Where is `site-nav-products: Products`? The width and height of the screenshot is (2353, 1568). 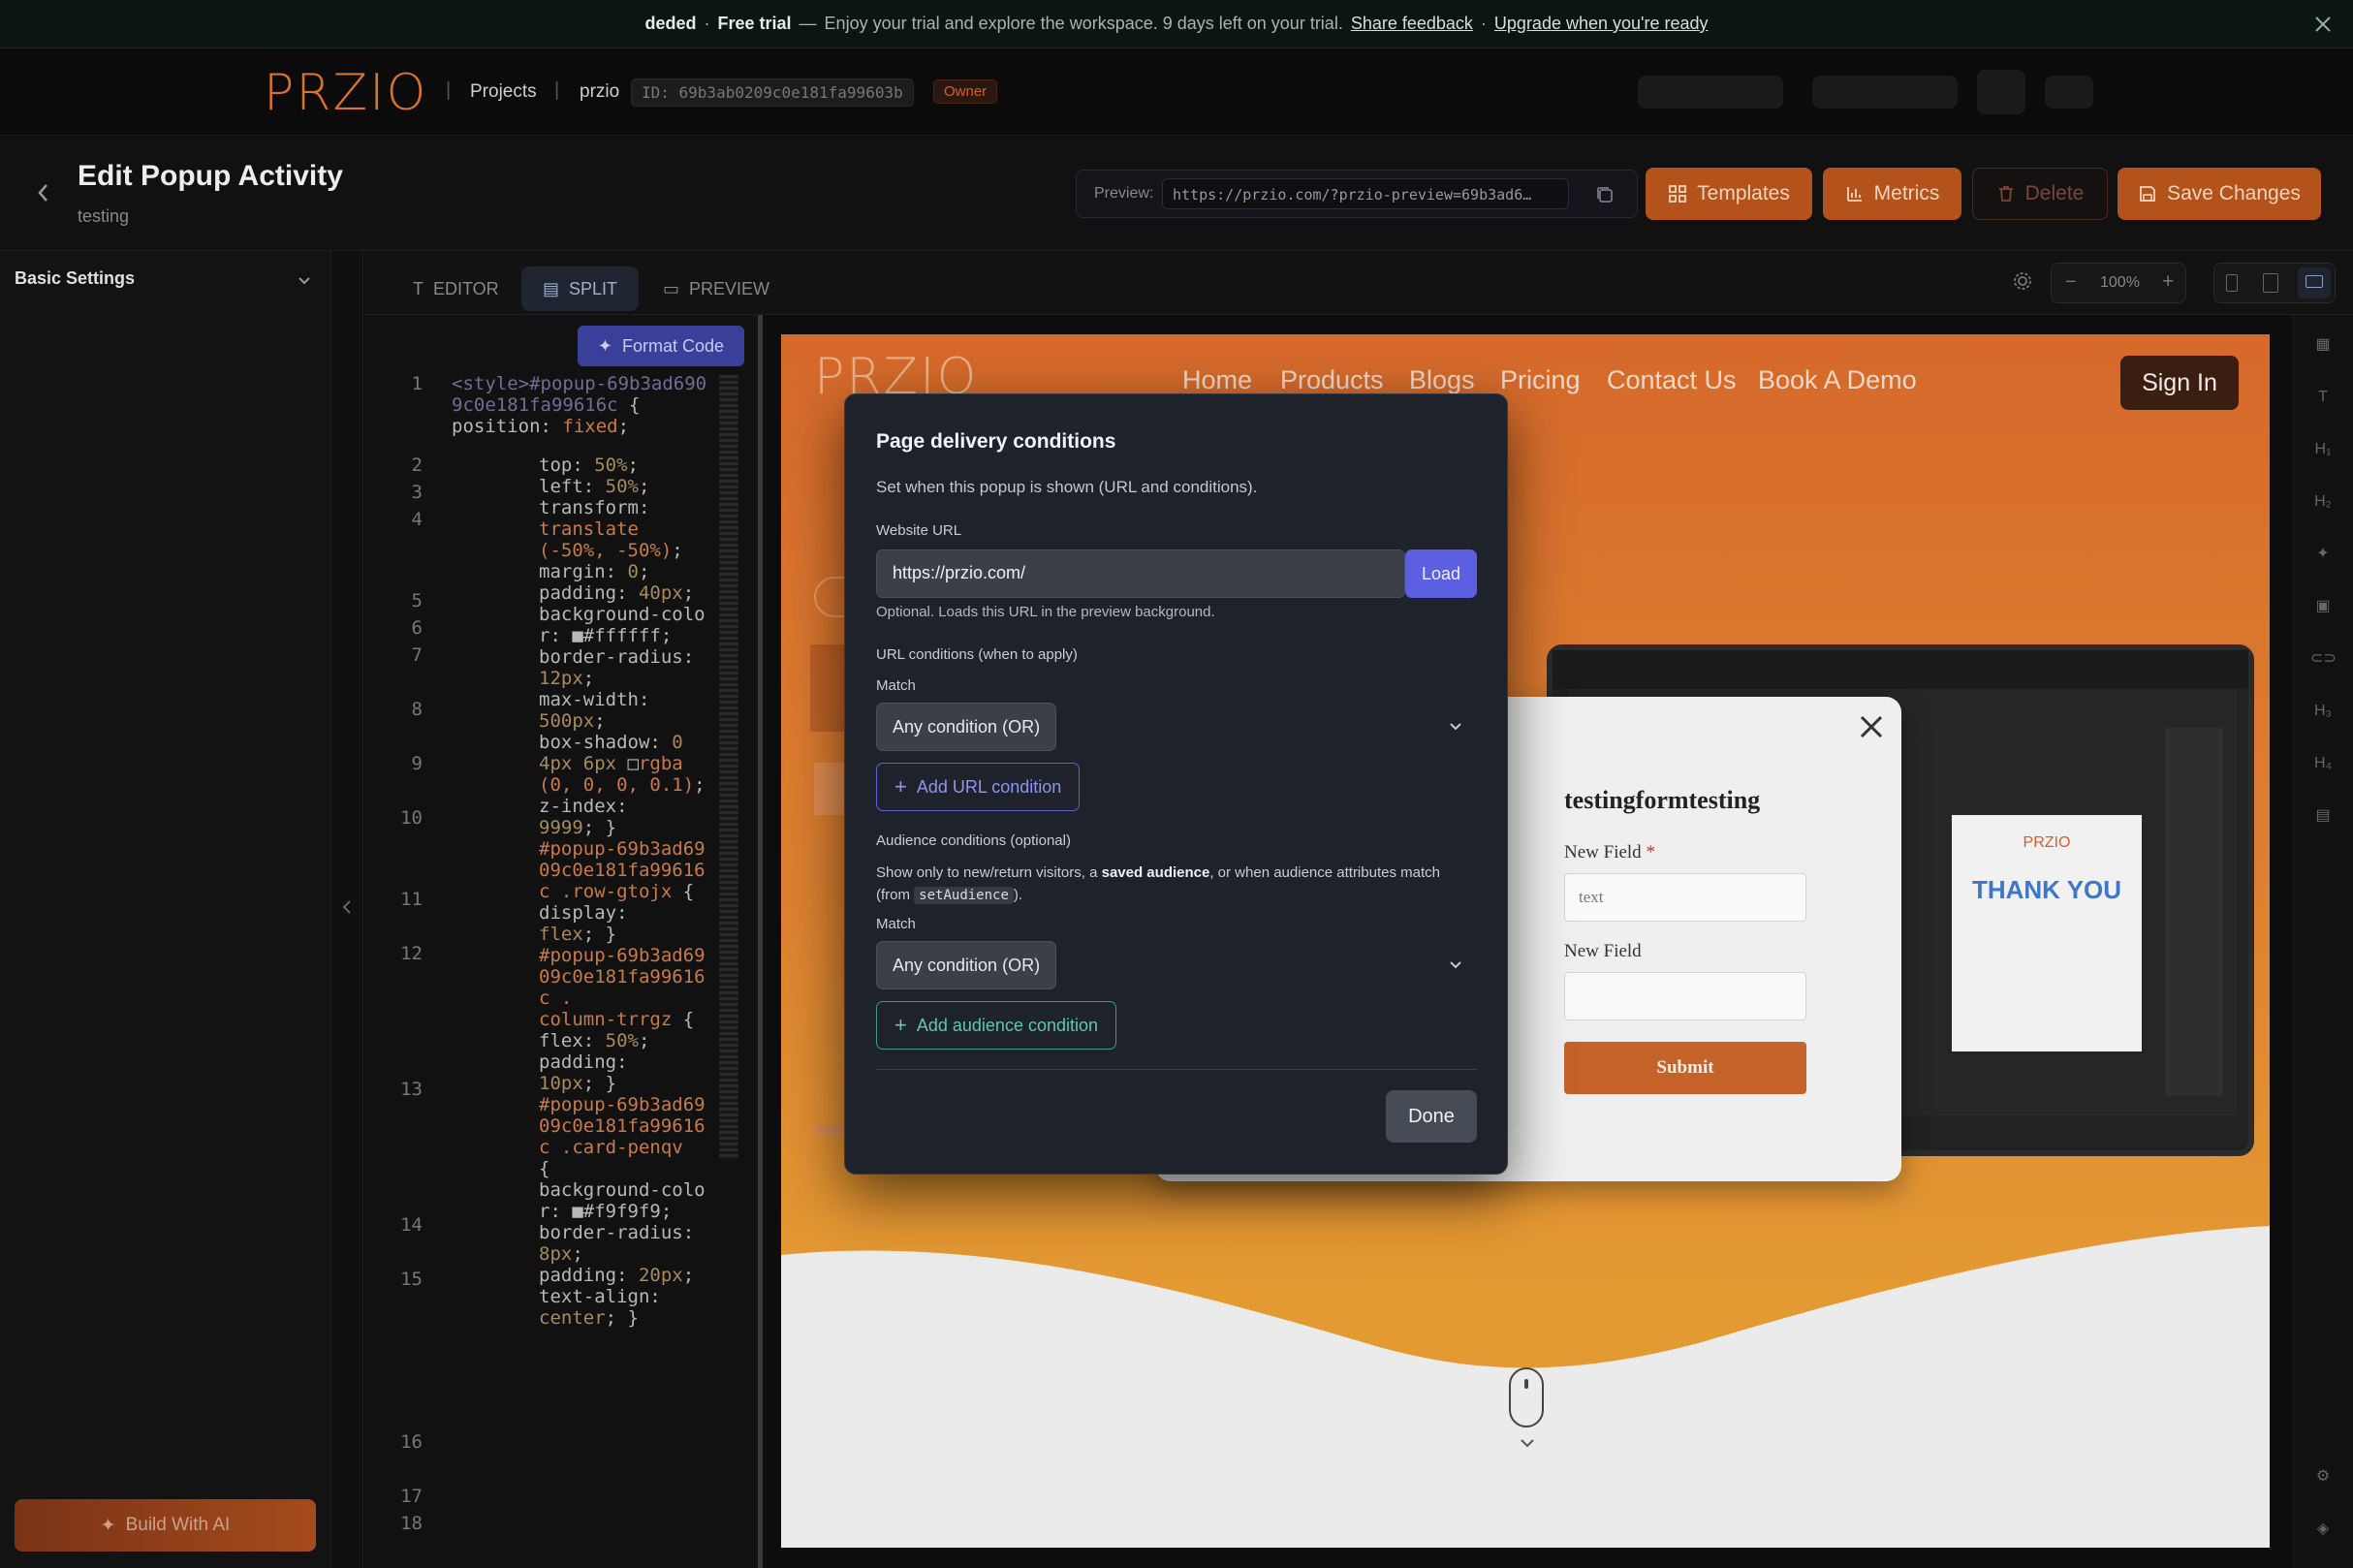
site-nav-products: Products is located at coordinates (1332, 380).